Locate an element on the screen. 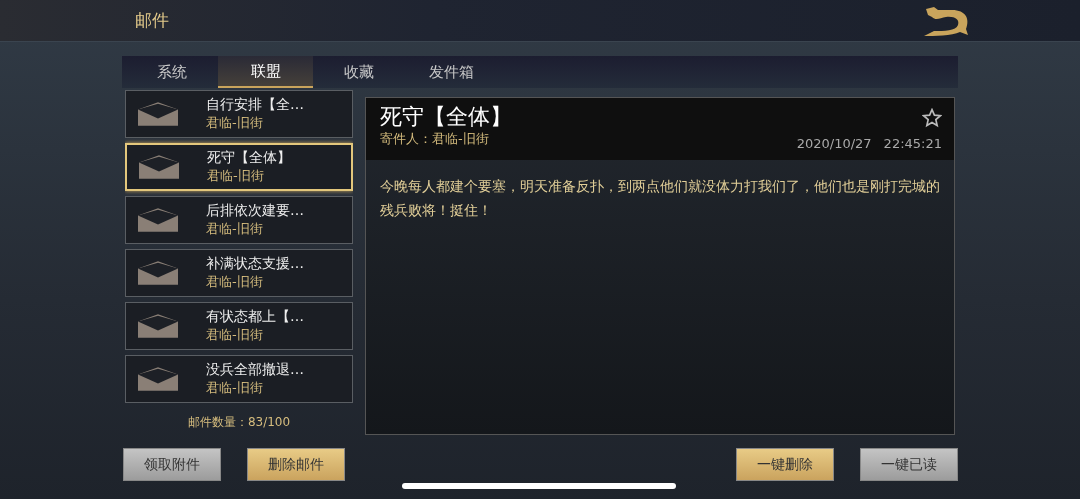 This screenshot has height=499, width=1080. action-button: 删除邮件 is located at coordinates (296, 464).